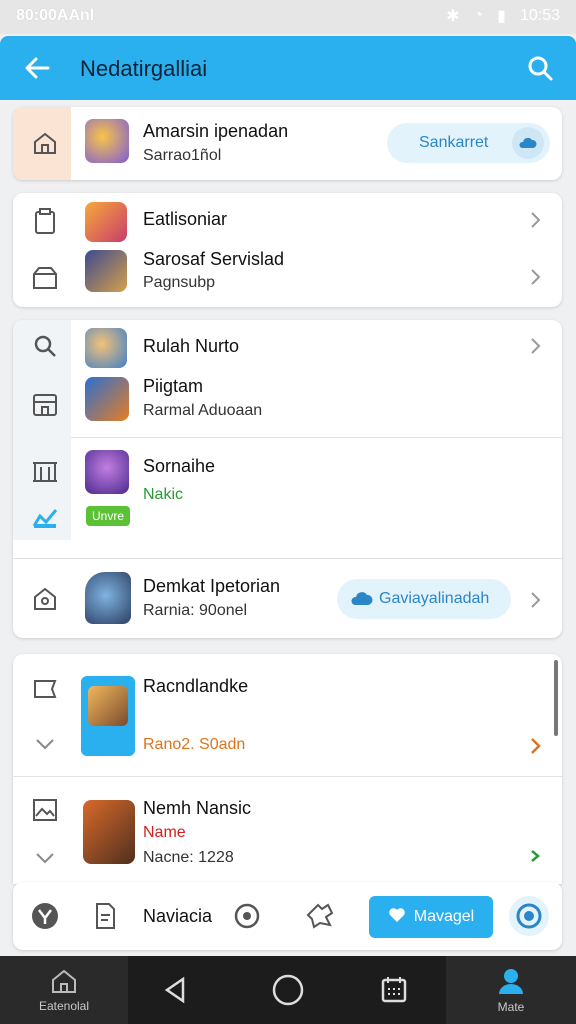 The height and width of the screenshot is (1024, 576). What do you see at coordinates (185, 219) in the screenshot?
I see `item-title: Eatlisoniar` at bounding box center [185, 219].